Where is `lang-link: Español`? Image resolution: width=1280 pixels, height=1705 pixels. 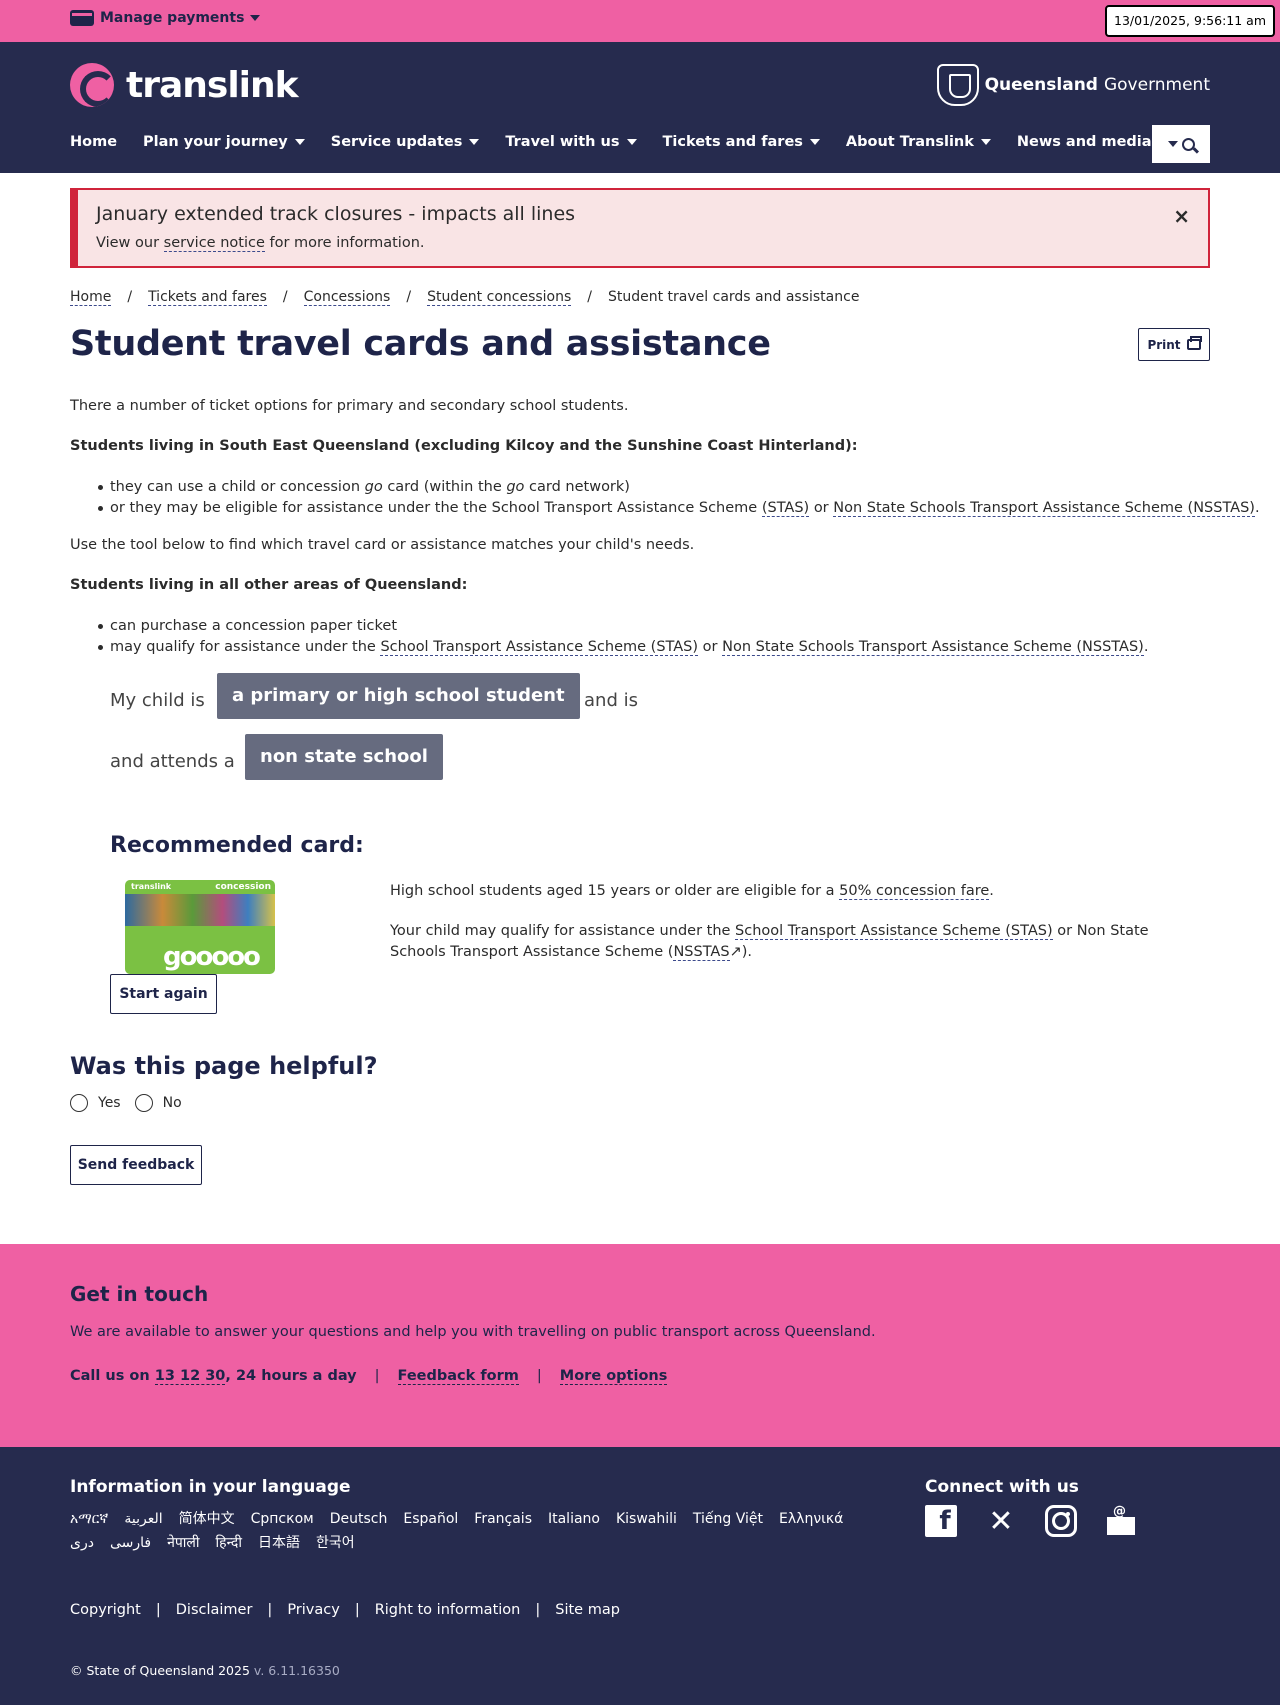 lang-link: Español is located at coordinates (430, 1519).